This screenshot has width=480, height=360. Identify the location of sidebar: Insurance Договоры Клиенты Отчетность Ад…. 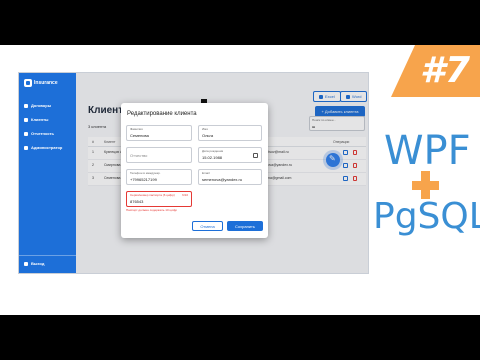
(47, 173).